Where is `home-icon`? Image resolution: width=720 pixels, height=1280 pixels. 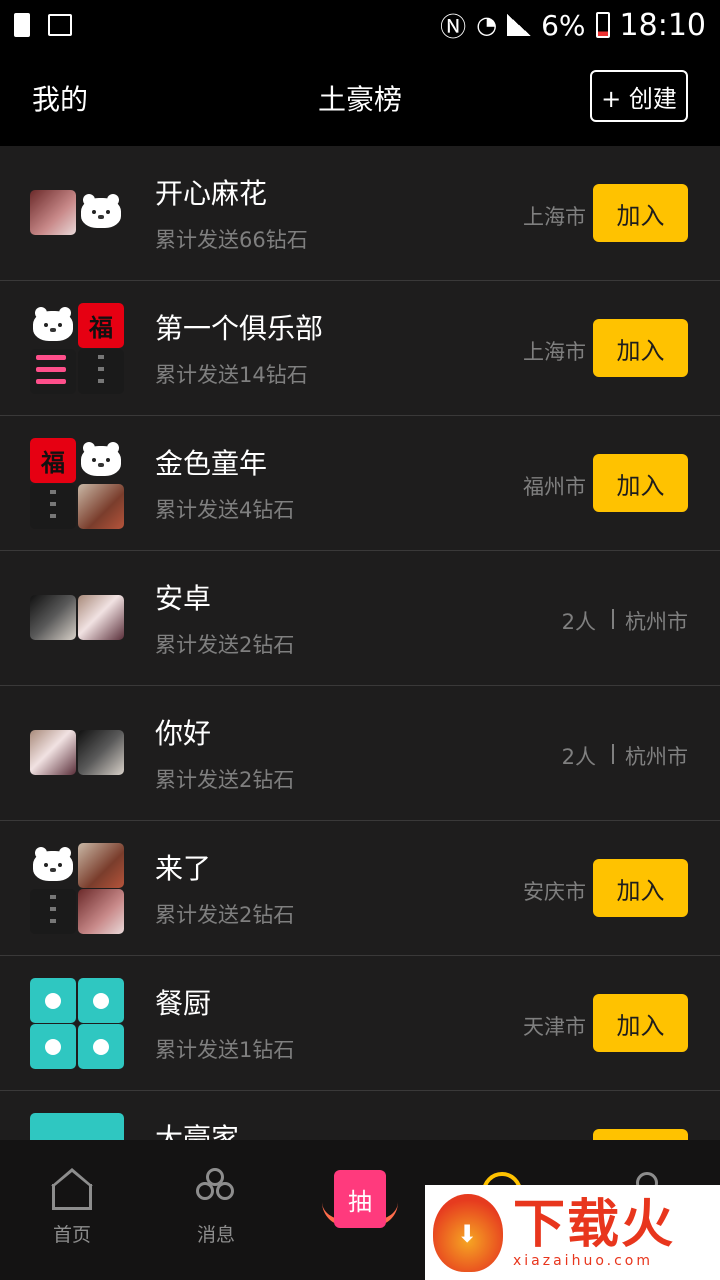 home-icon is located at coordinates (72, 1190).